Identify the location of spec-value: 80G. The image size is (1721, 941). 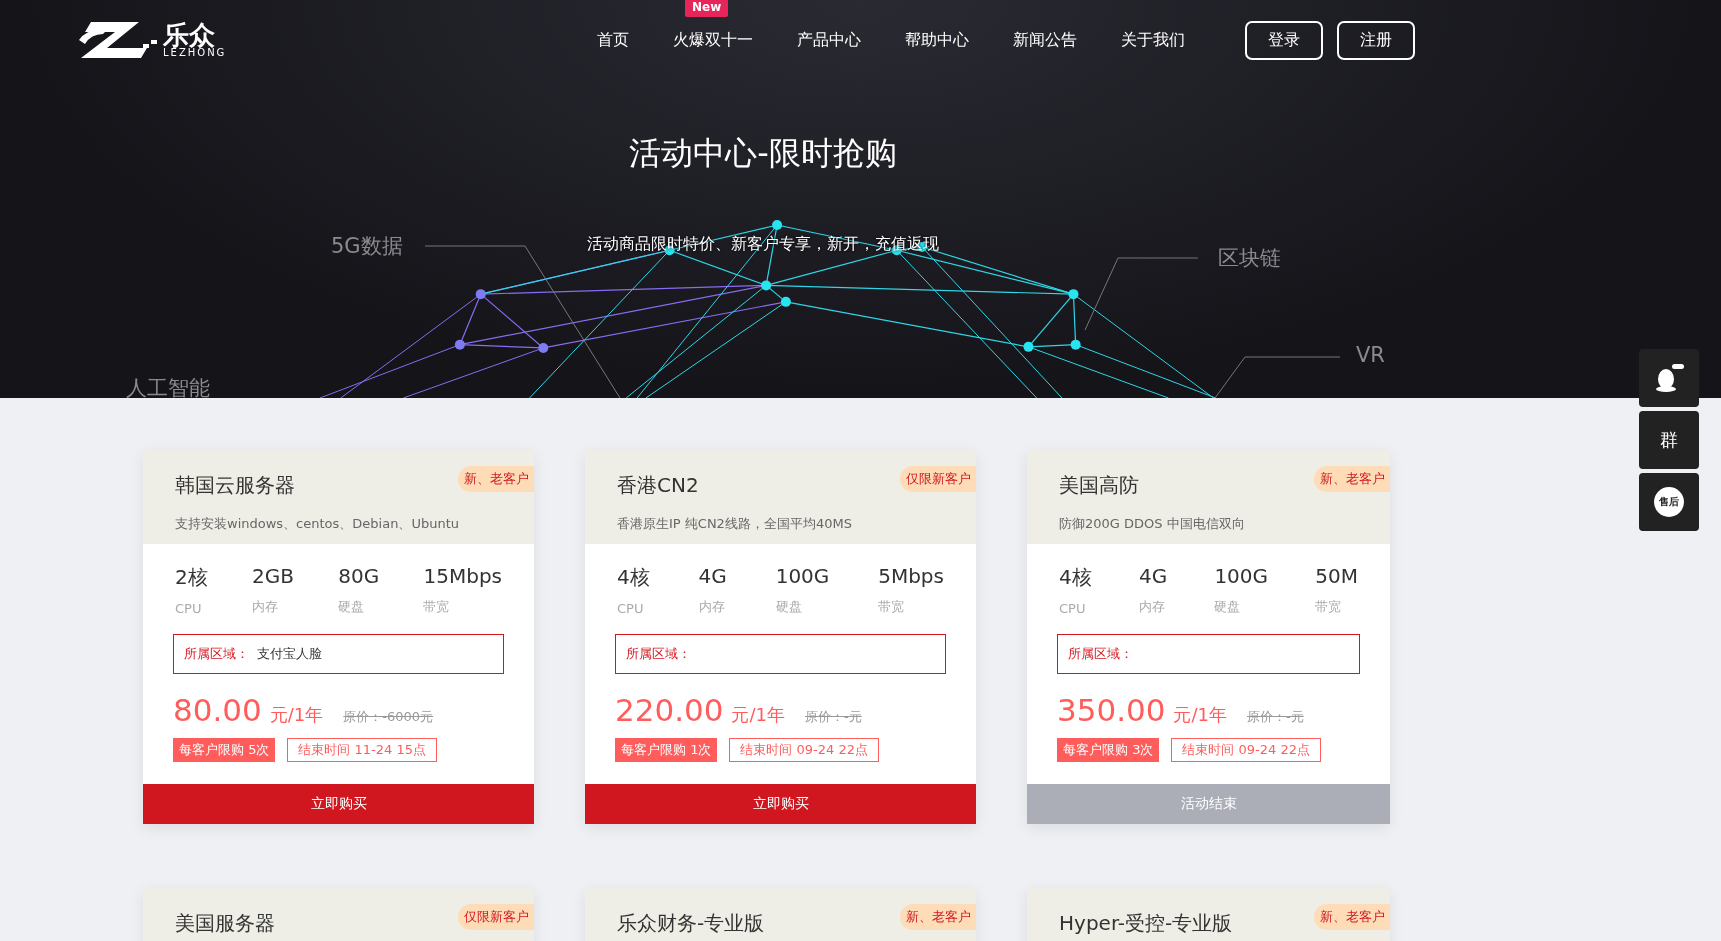
(359, 576).